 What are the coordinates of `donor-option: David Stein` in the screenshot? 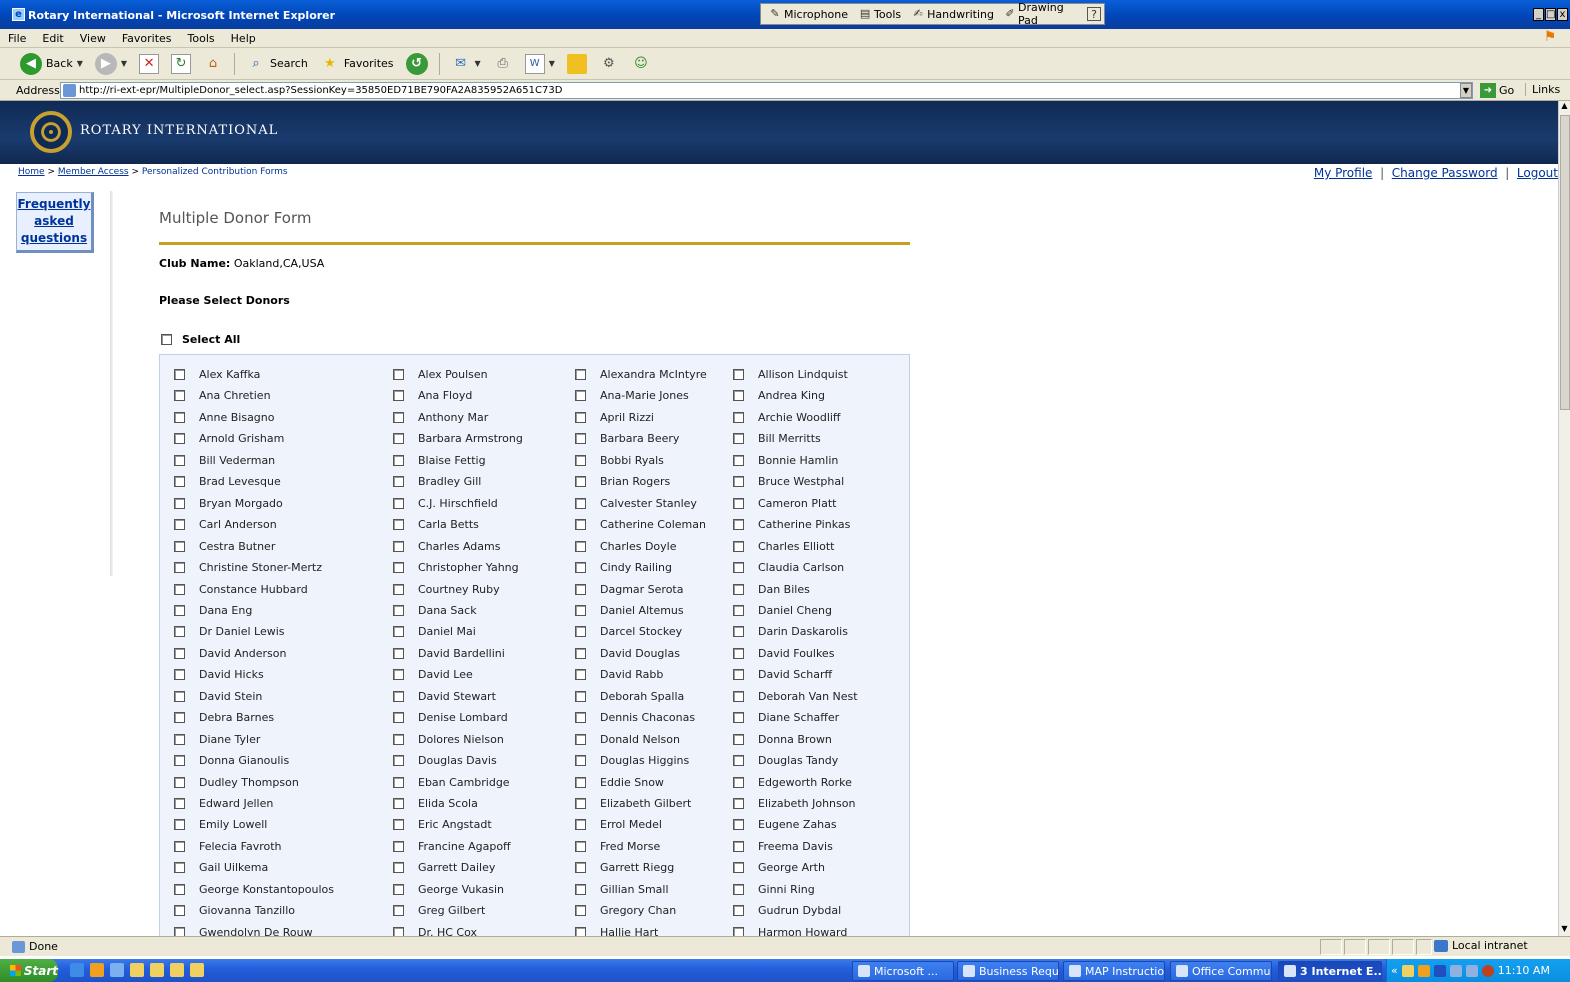 It's located at (218, 696).